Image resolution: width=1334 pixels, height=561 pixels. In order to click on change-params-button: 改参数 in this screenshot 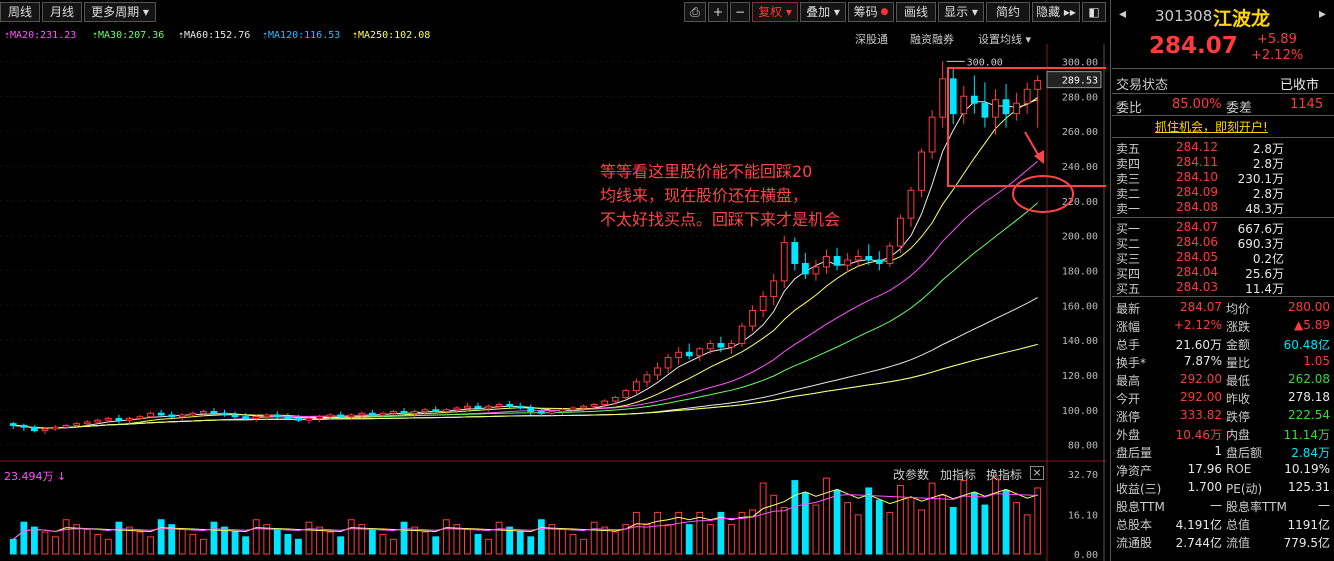, I will do `click(911, 474)`.